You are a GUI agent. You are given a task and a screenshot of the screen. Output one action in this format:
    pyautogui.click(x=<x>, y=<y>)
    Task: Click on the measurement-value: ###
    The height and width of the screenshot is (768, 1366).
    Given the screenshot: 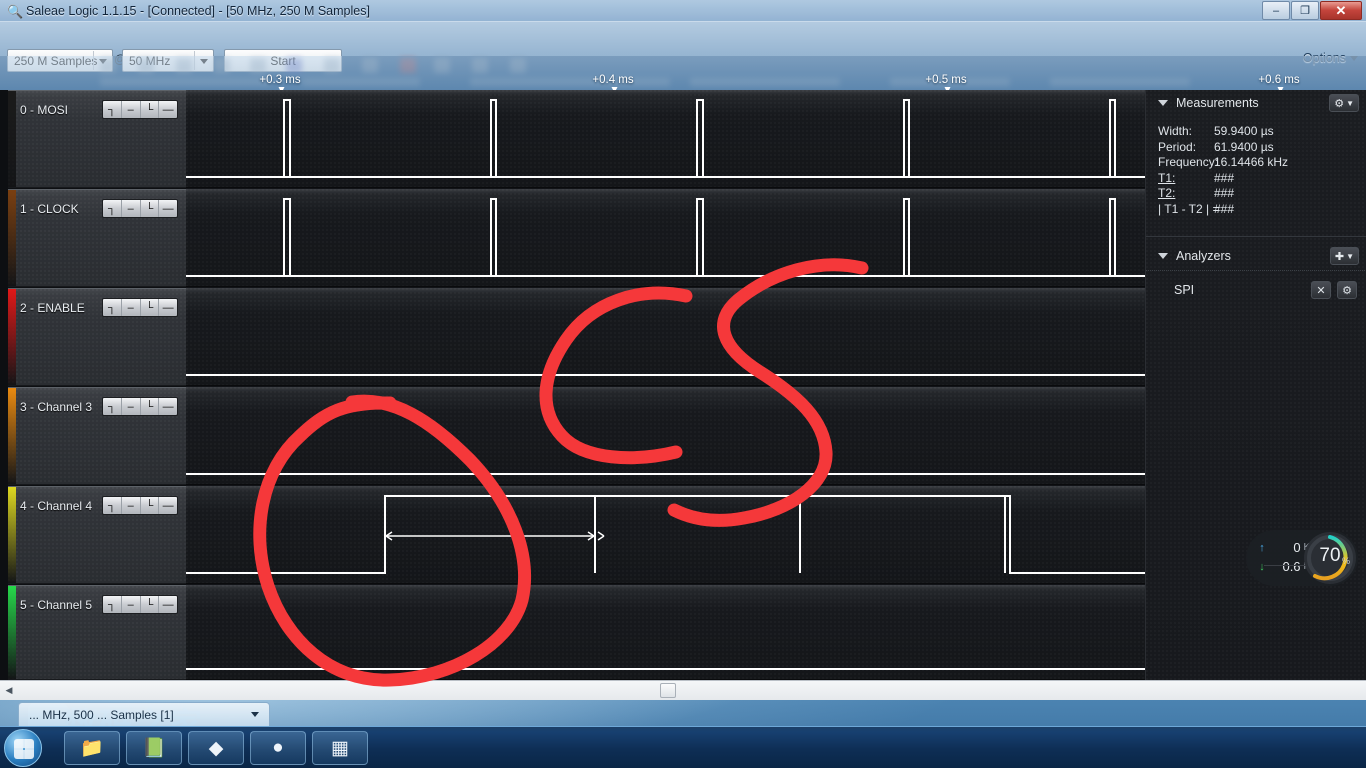 What is the action you would take?
    pyautogui.click(x=1224, y=208)
    